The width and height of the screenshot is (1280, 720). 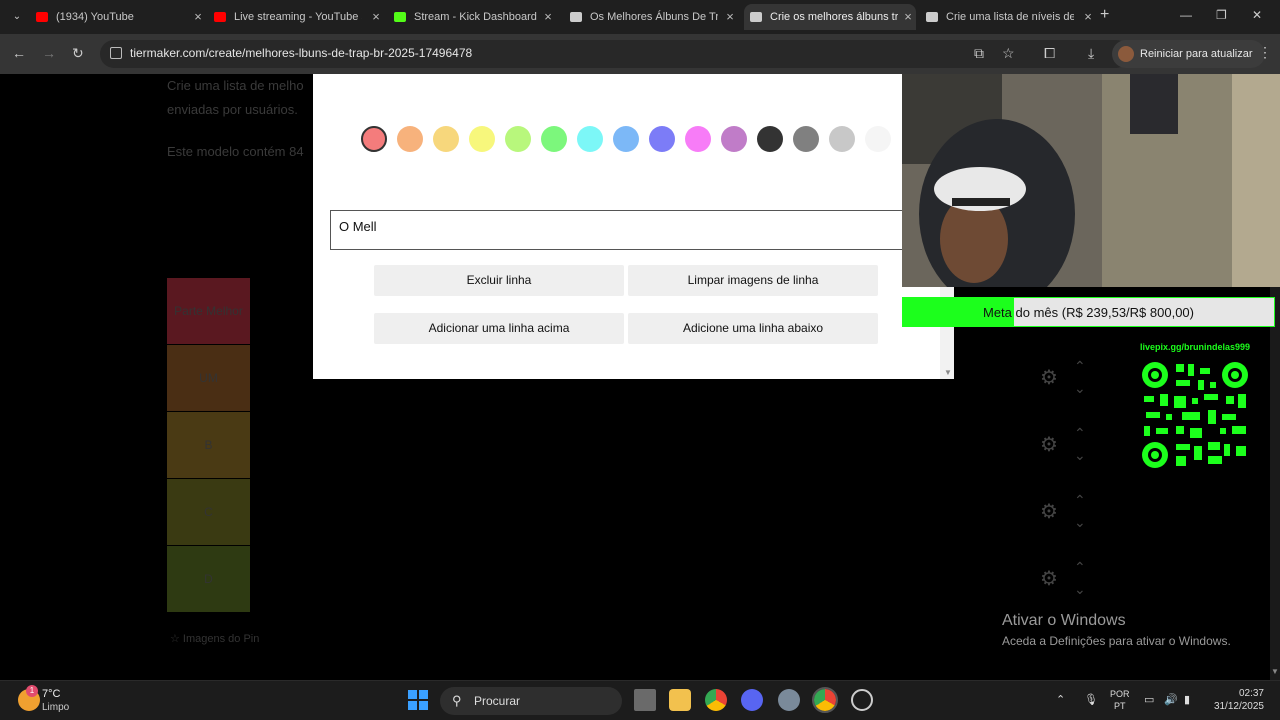 I want to click on tab-crie-melhores-albuns: Crie os melhores álbuns tr ×, so click(x=830, y=17).